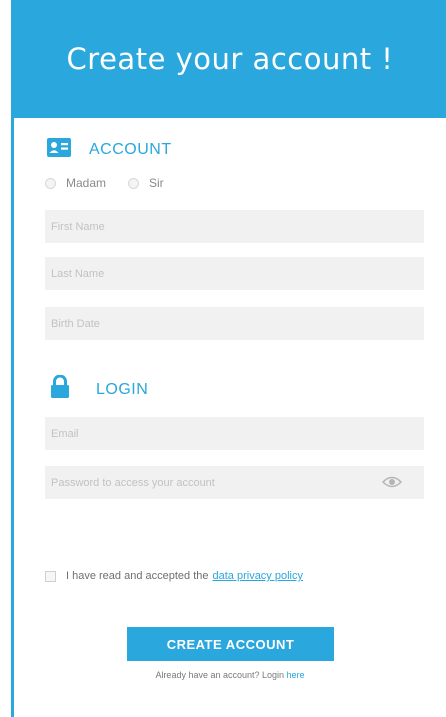  Describe the element at coordinates (392, 482) in the screenshot. I see `eye-icon` at that location.